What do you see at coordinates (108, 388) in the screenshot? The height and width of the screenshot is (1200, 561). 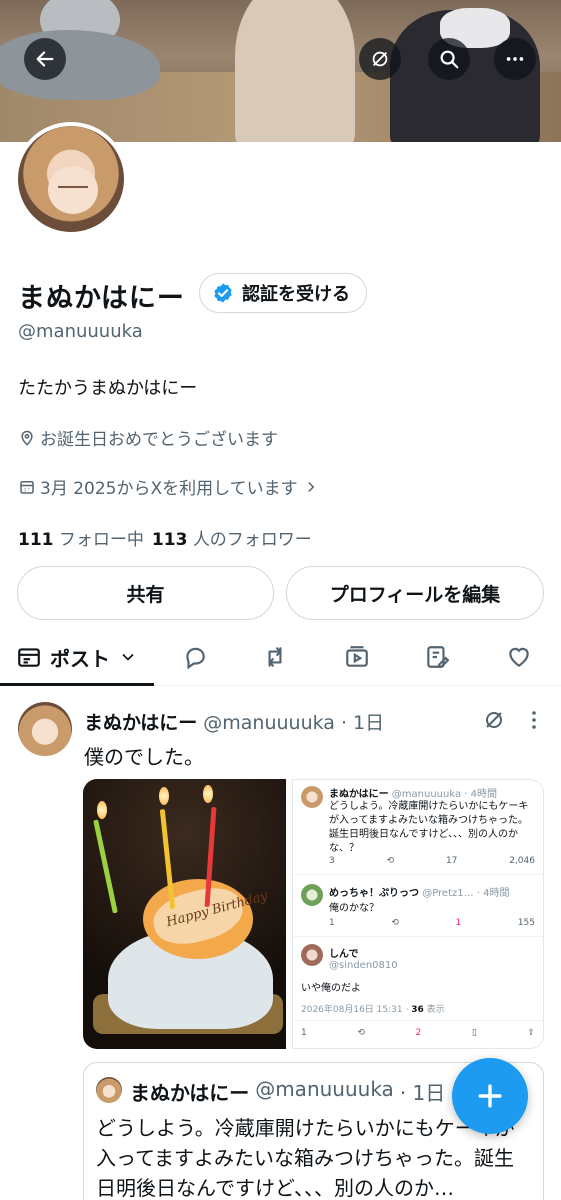 I see `profile-bio: たたかうまぬかはにー` at bounding box center [108, 388].